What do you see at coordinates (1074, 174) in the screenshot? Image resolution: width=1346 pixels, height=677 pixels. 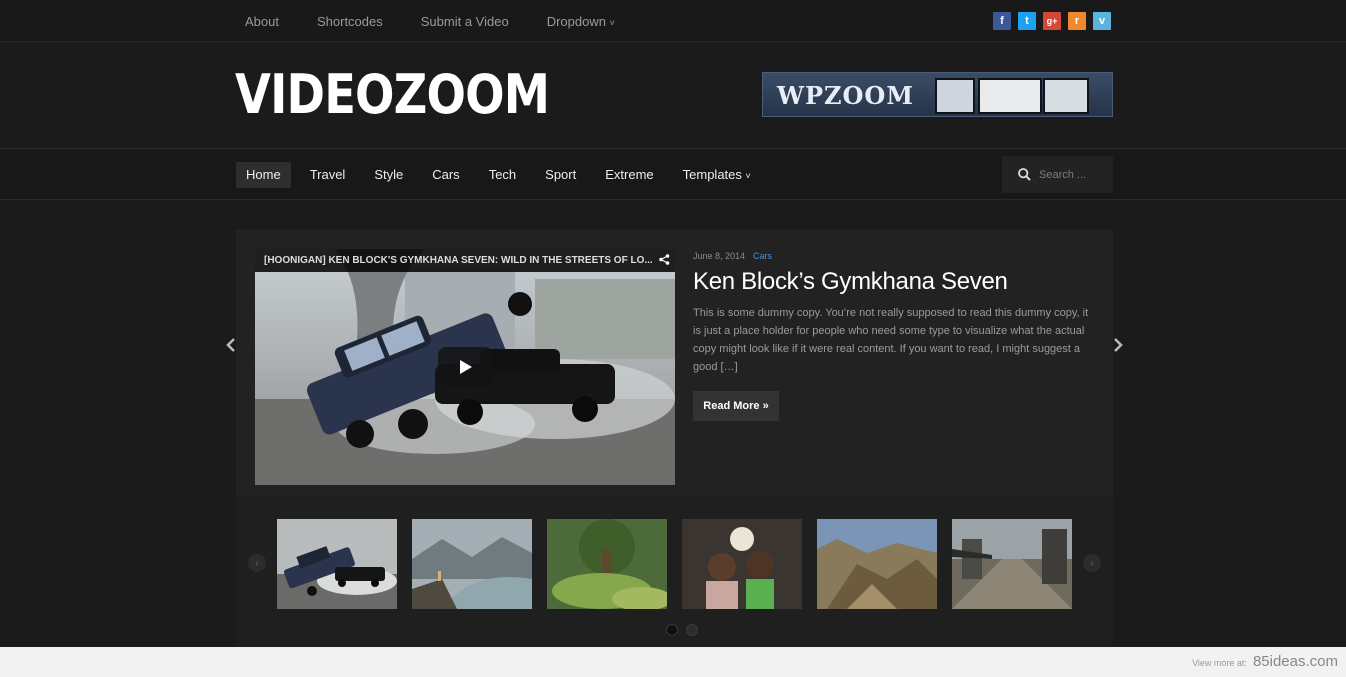 I see `search-input` at bounding box center [1074, 174].